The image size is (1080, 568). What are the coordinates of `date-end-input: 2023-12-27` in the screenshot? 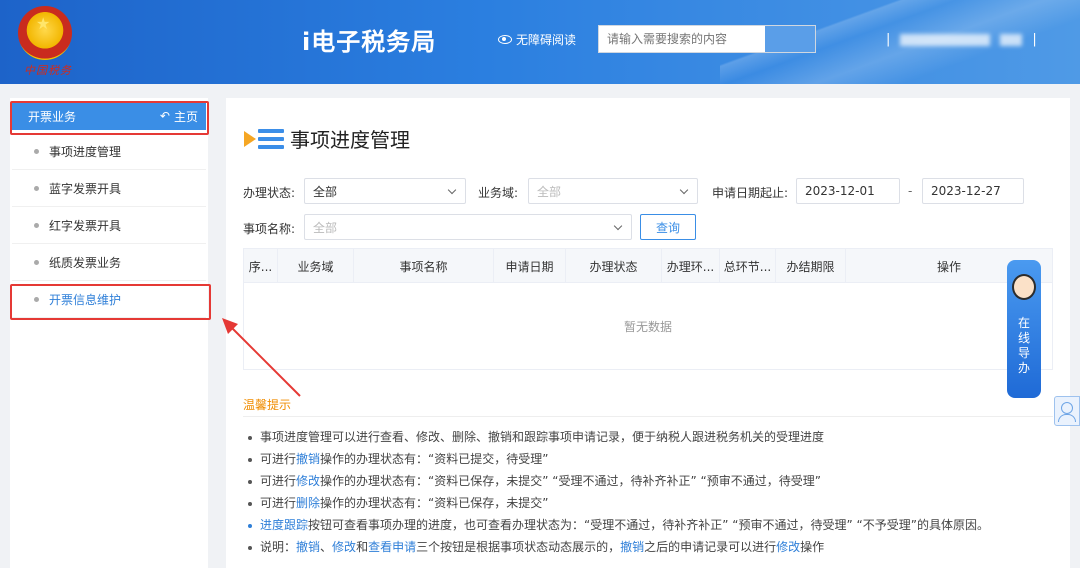 It's located at (973, 191).